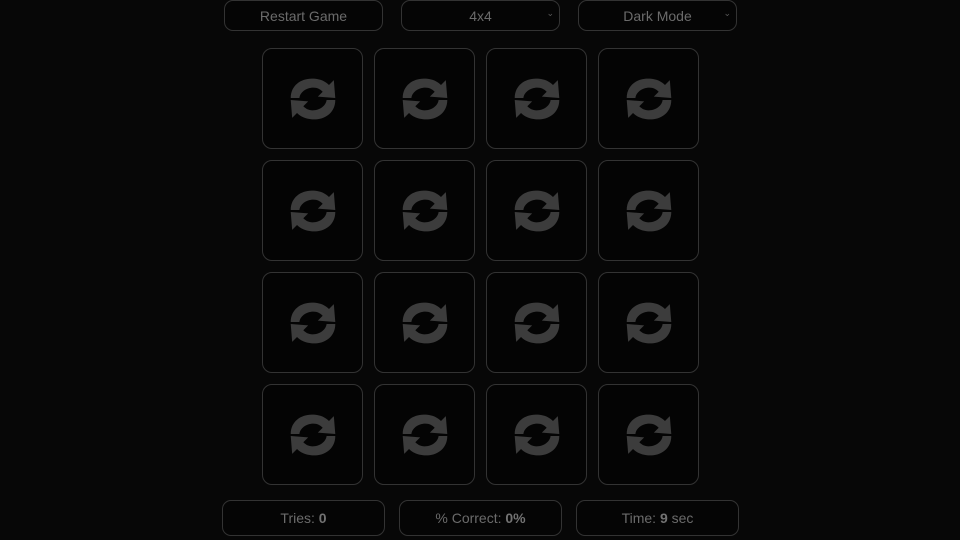 This screenshot has height=540, width=960. I want to click on time-unit: sec, so click(680, 518).